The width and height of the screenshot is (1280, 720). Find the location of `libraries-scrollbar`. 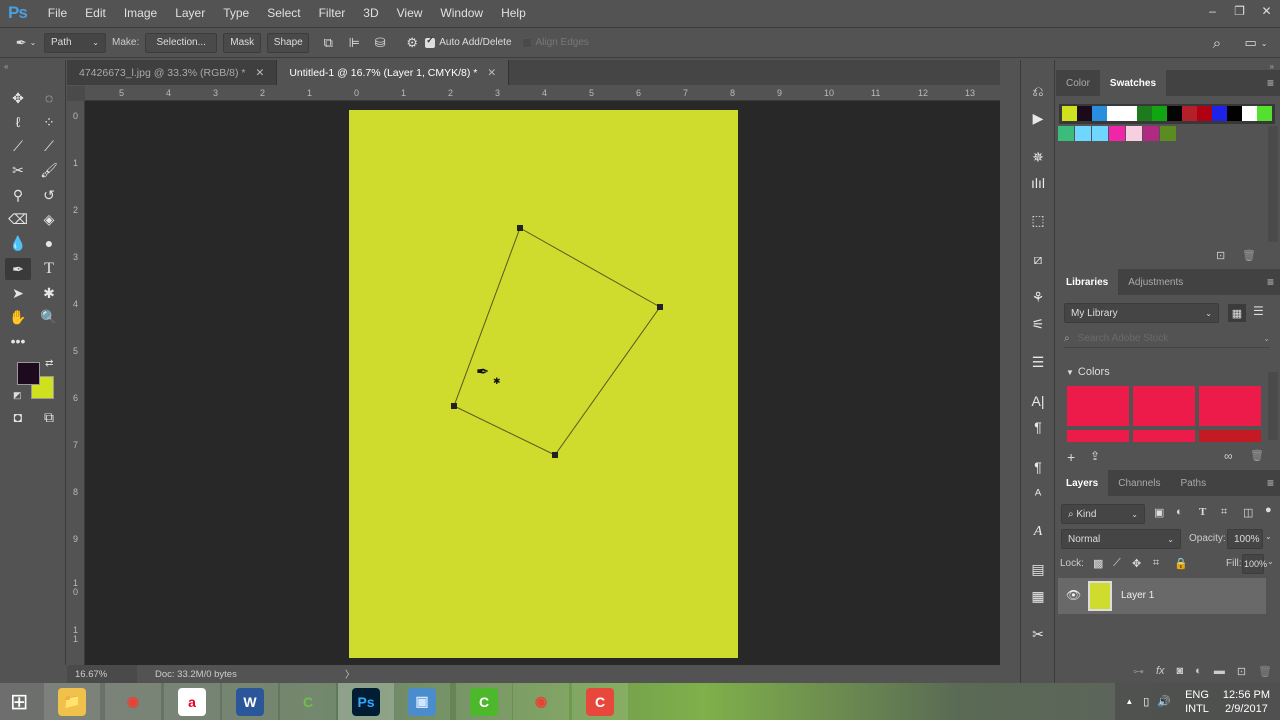

libraries-scrollbar is located at coordinates (1273, 406).